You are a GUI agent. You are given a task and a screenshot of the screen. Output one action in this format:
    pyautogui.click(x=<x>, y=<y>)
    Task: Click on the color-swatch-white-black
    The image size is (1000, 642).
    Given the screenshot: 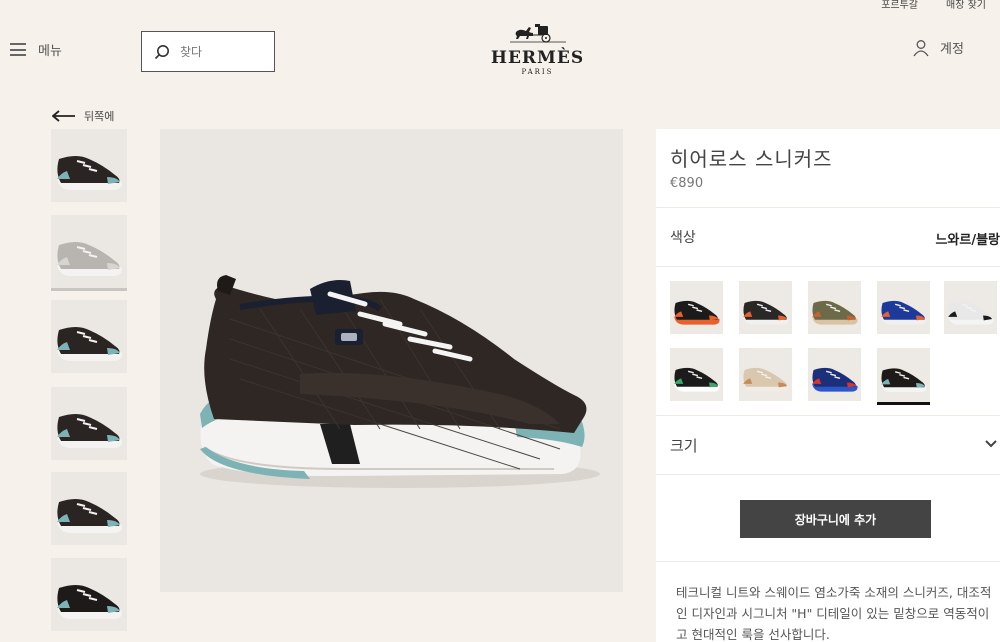 What is the action you would take?
    pyautogui.click(x=970, y=307)
    